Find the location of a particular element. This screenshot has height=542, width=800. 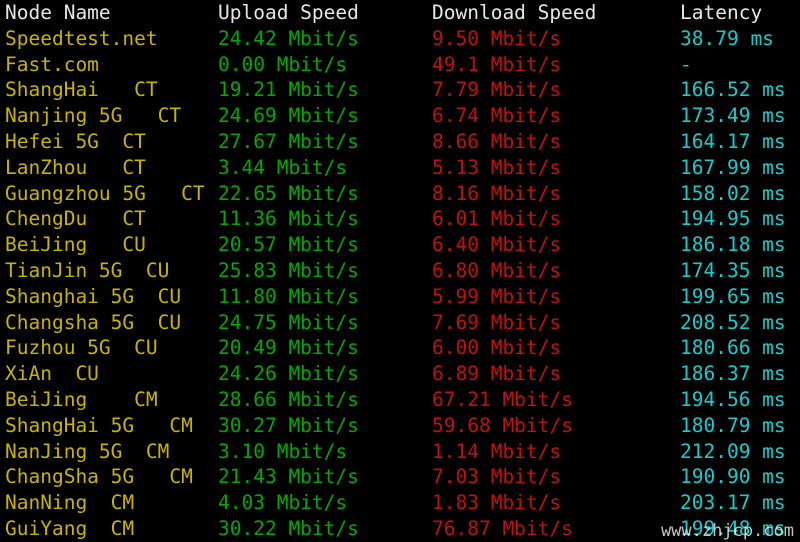

cell-node-name: XiAn CU is located at coordinates (52, 374).